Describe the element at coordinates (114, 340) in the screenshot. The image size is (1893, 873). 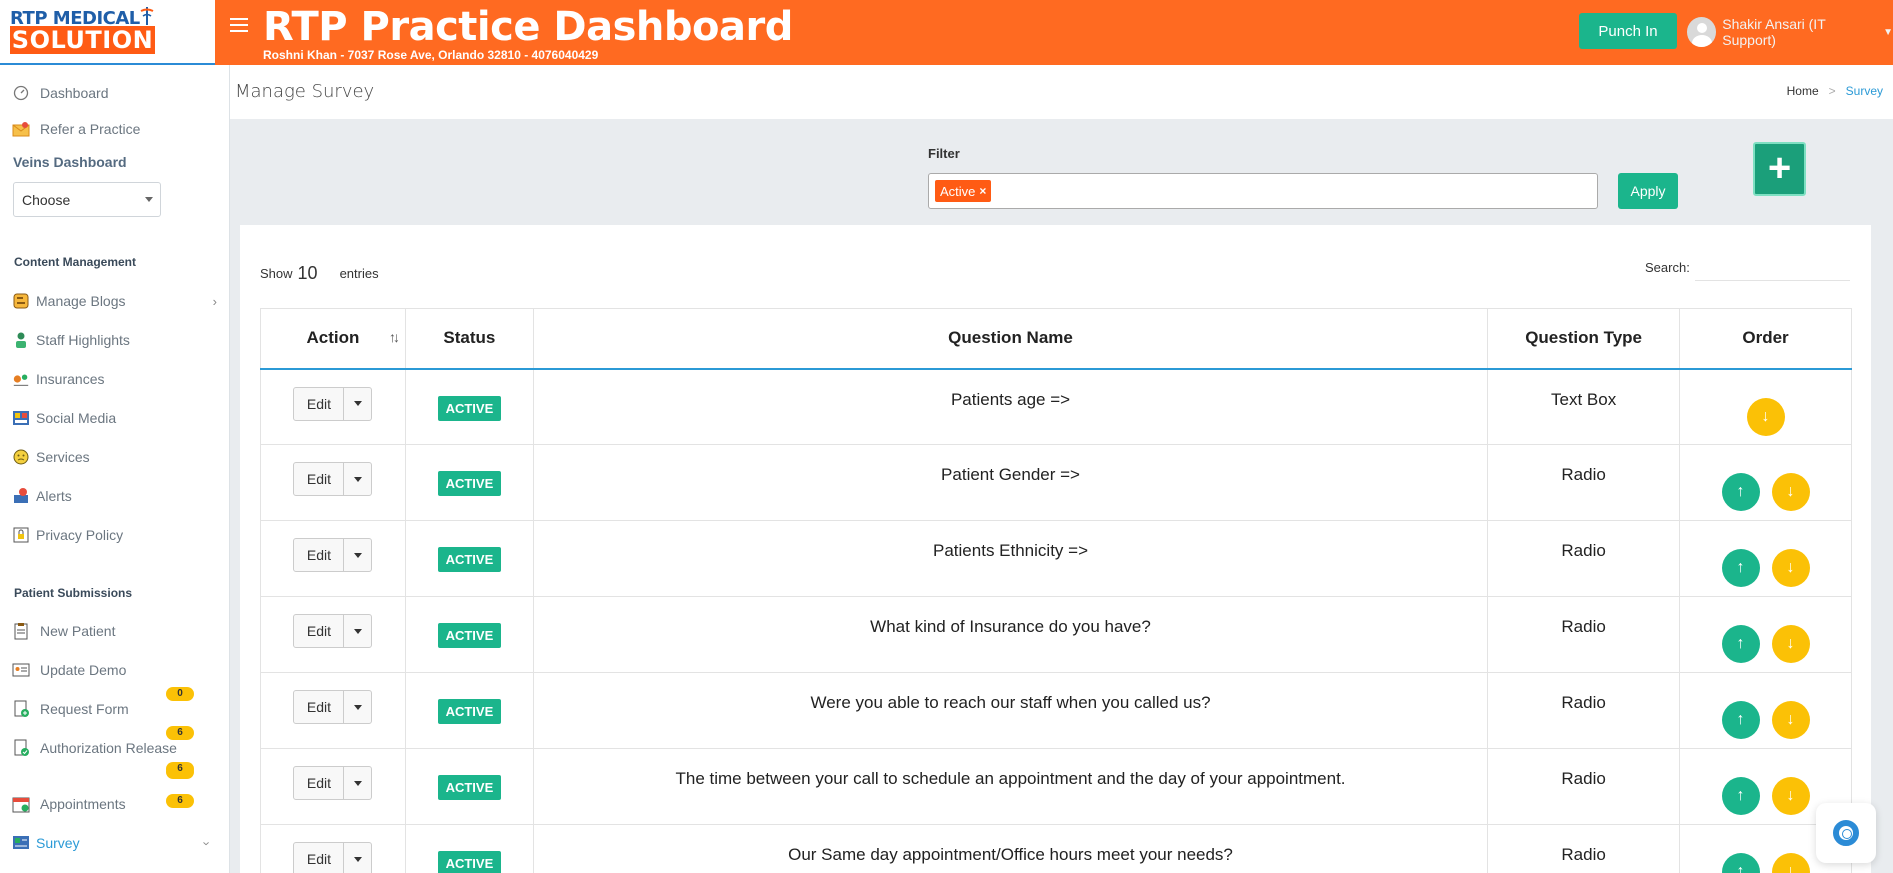
I see `sidebar-item-staff-highlights: Staff Highlights` at that location.